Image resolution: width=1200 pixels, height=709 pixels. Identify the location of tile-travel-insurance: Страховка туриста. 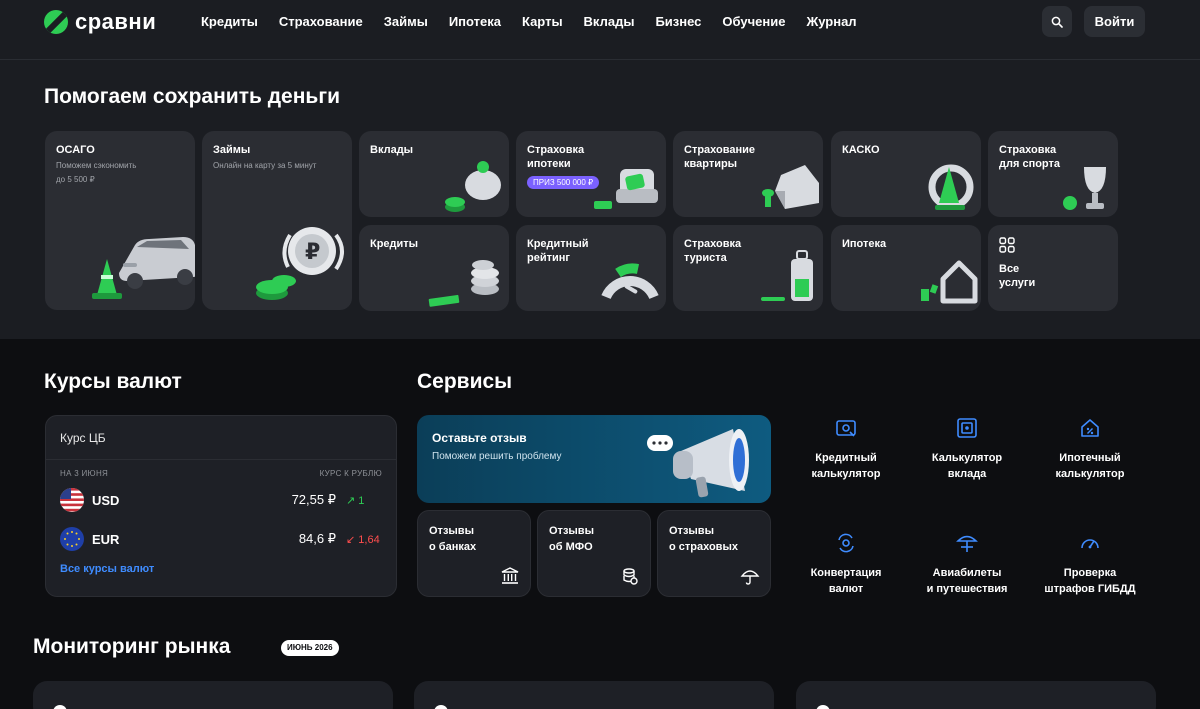
(748, 268).